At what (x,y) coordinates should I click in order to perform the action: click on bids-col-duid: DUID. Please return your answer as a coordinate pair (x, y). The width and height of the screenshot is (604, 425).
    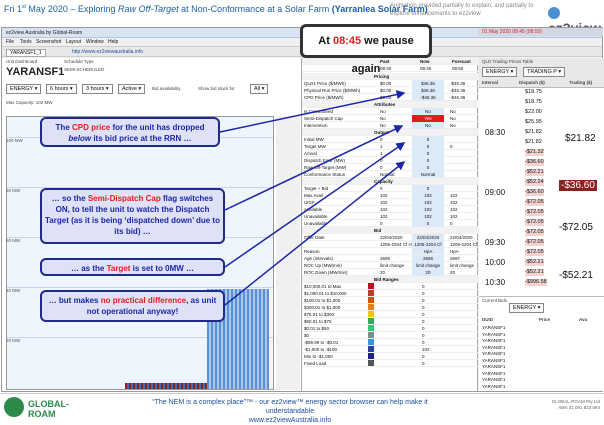
    Looking at the image, I should click on (487, 319).